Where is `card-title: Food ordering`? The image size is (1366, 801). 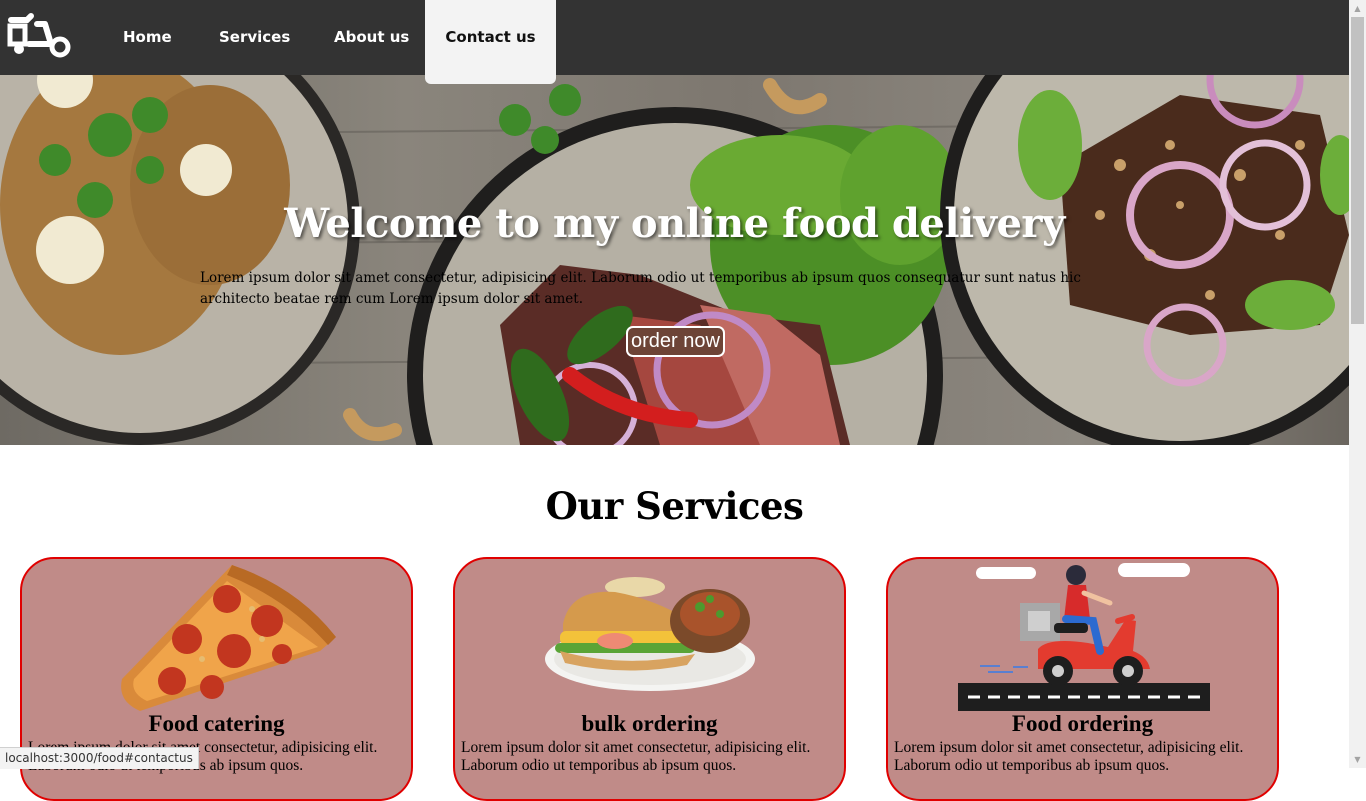 card-title: Food ordering is located at coordinates (1082, 723).